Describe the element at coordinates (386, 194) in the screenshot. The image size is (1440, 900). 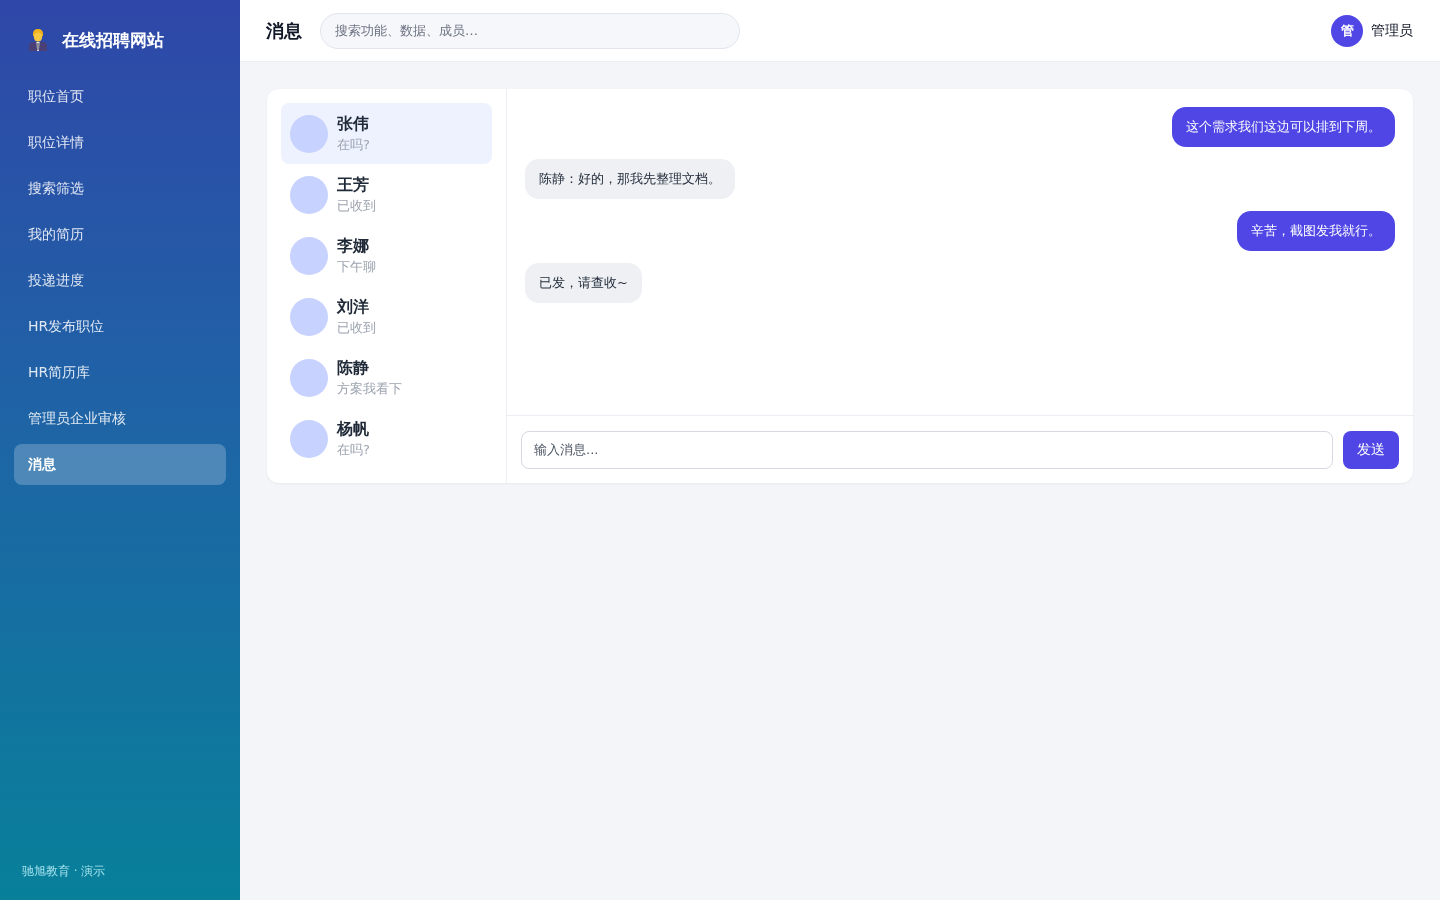
I see `contact-item: 王芳 已收到` at that location.